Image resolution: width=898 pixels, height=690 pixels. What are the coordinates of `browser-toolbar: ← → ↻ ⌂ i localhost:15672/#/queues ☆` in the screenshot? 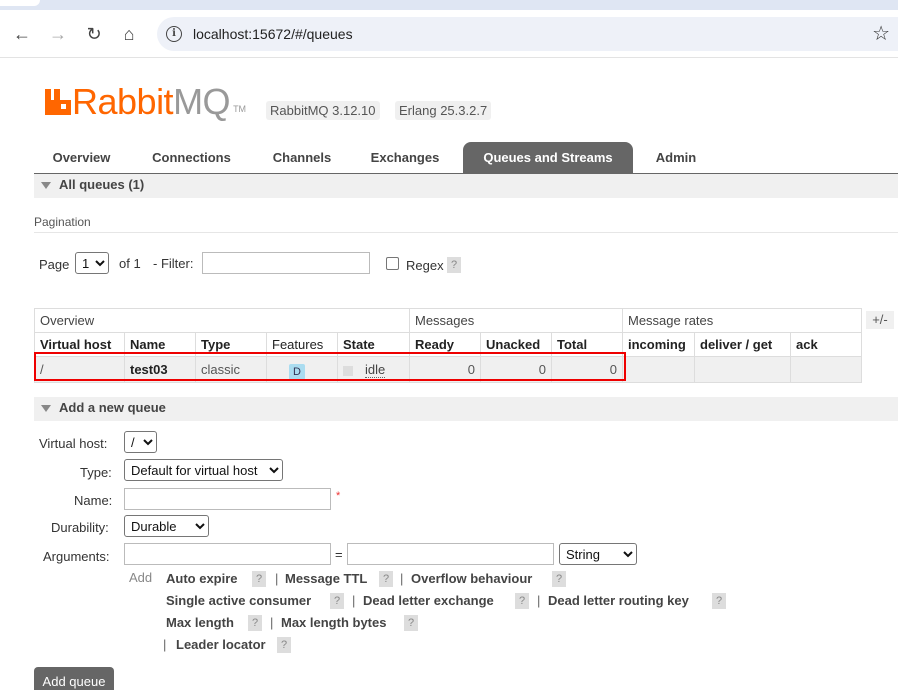 It's located at (449, 34).